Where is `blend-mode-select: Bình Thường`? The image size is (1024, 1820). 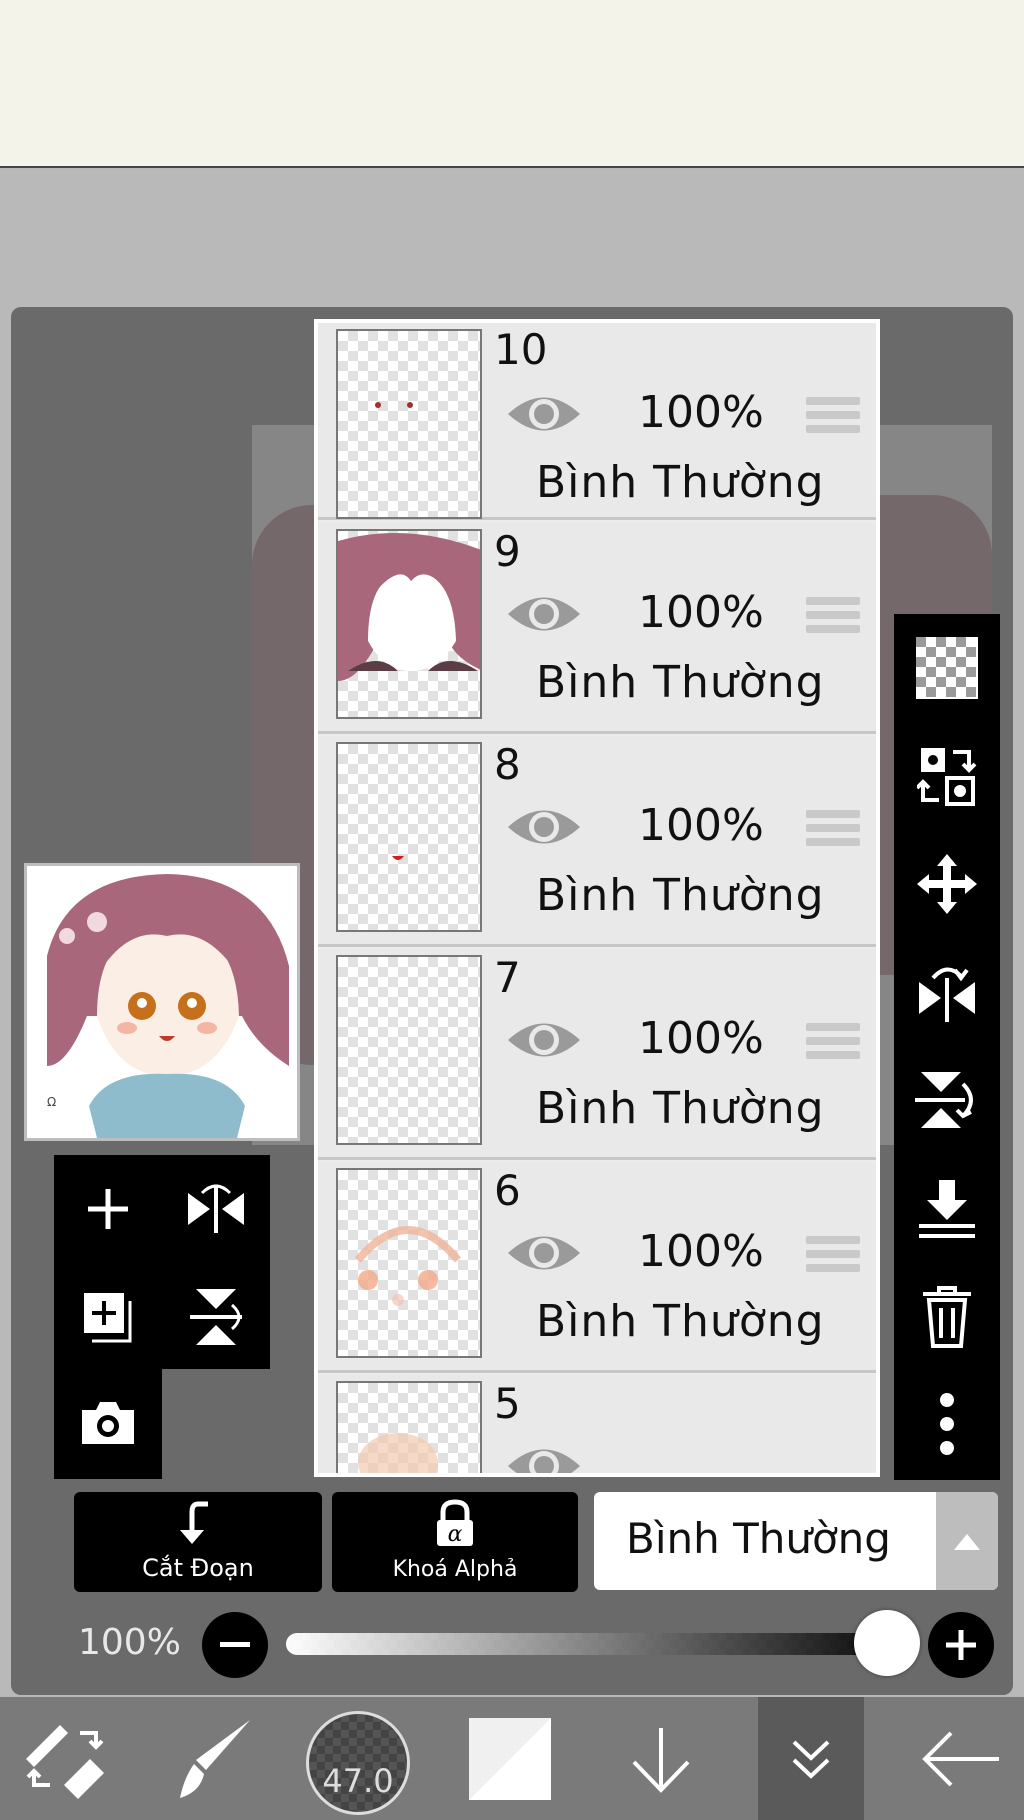
blend-mode-select: Bình Thường is located at coordinates (796, 1541).